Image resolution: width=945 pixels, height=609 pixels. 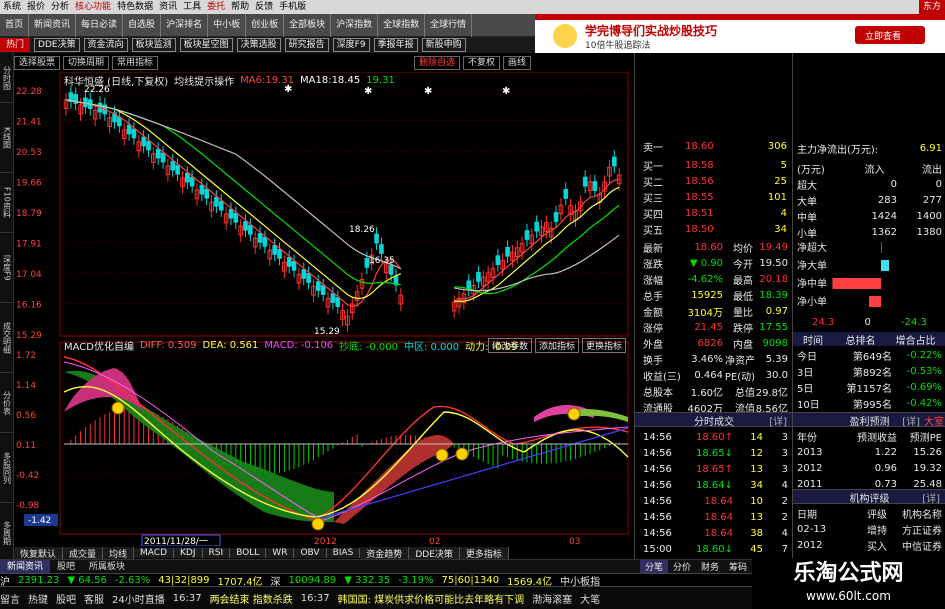 I want to click on indicator-tab: WR, so click(x=280, y=553).